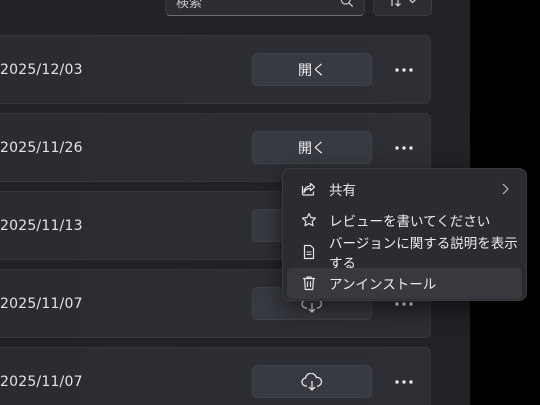  What do you see at coordinates (309, 252) in the screenshot?
I see `document-icon` at bounding box center [309, 252].